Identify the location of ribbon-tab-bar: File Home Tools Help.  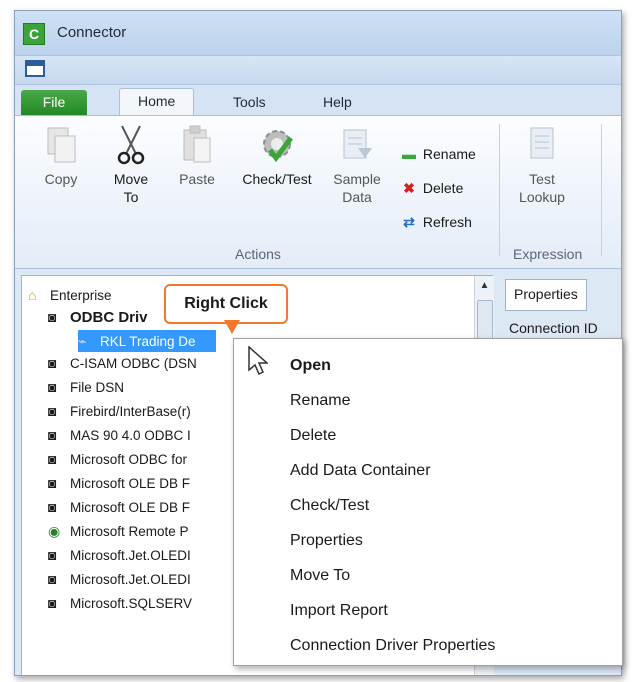
(318, 101).